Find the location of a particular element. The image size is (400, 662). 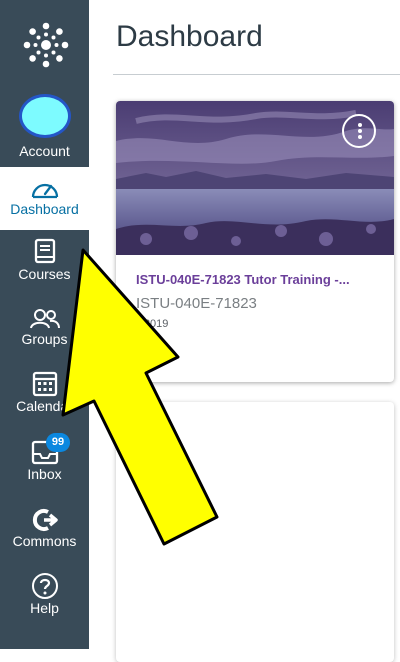

nav-dashboard: Dashboard is located at coordinates (44, 198).